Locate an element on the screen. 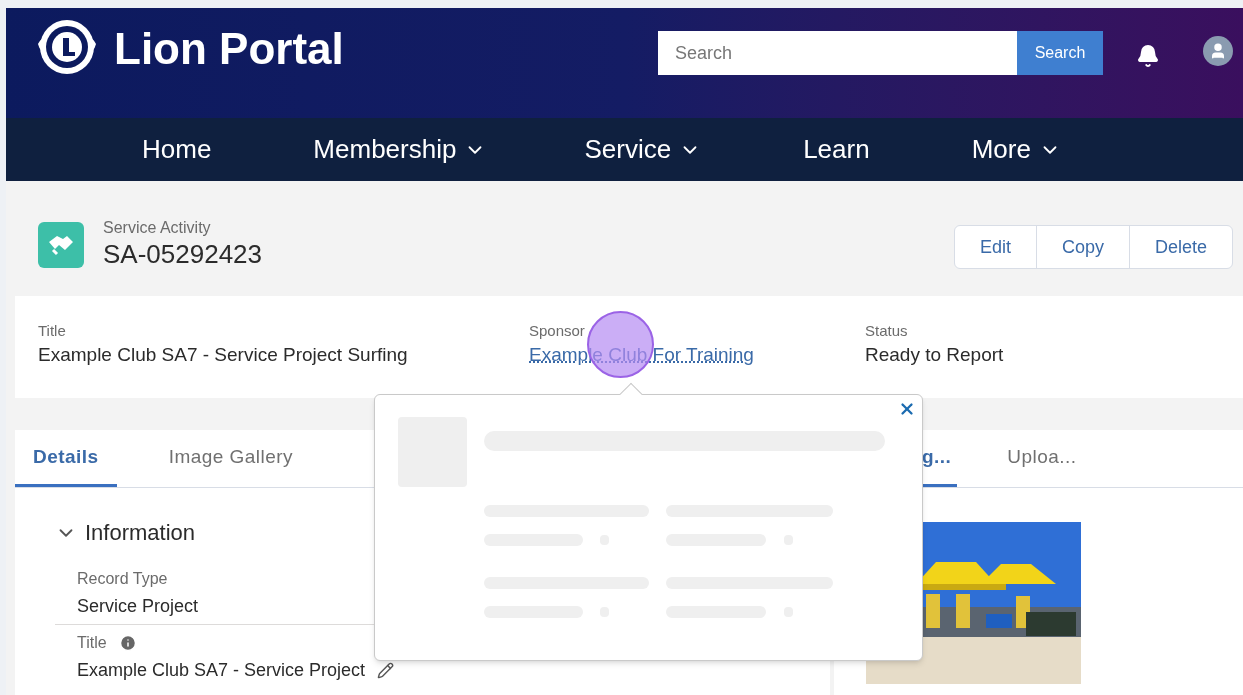 The width and height of the screenshot is (1243, 695). field-label: Record Type is located at coordinates (122, 579).